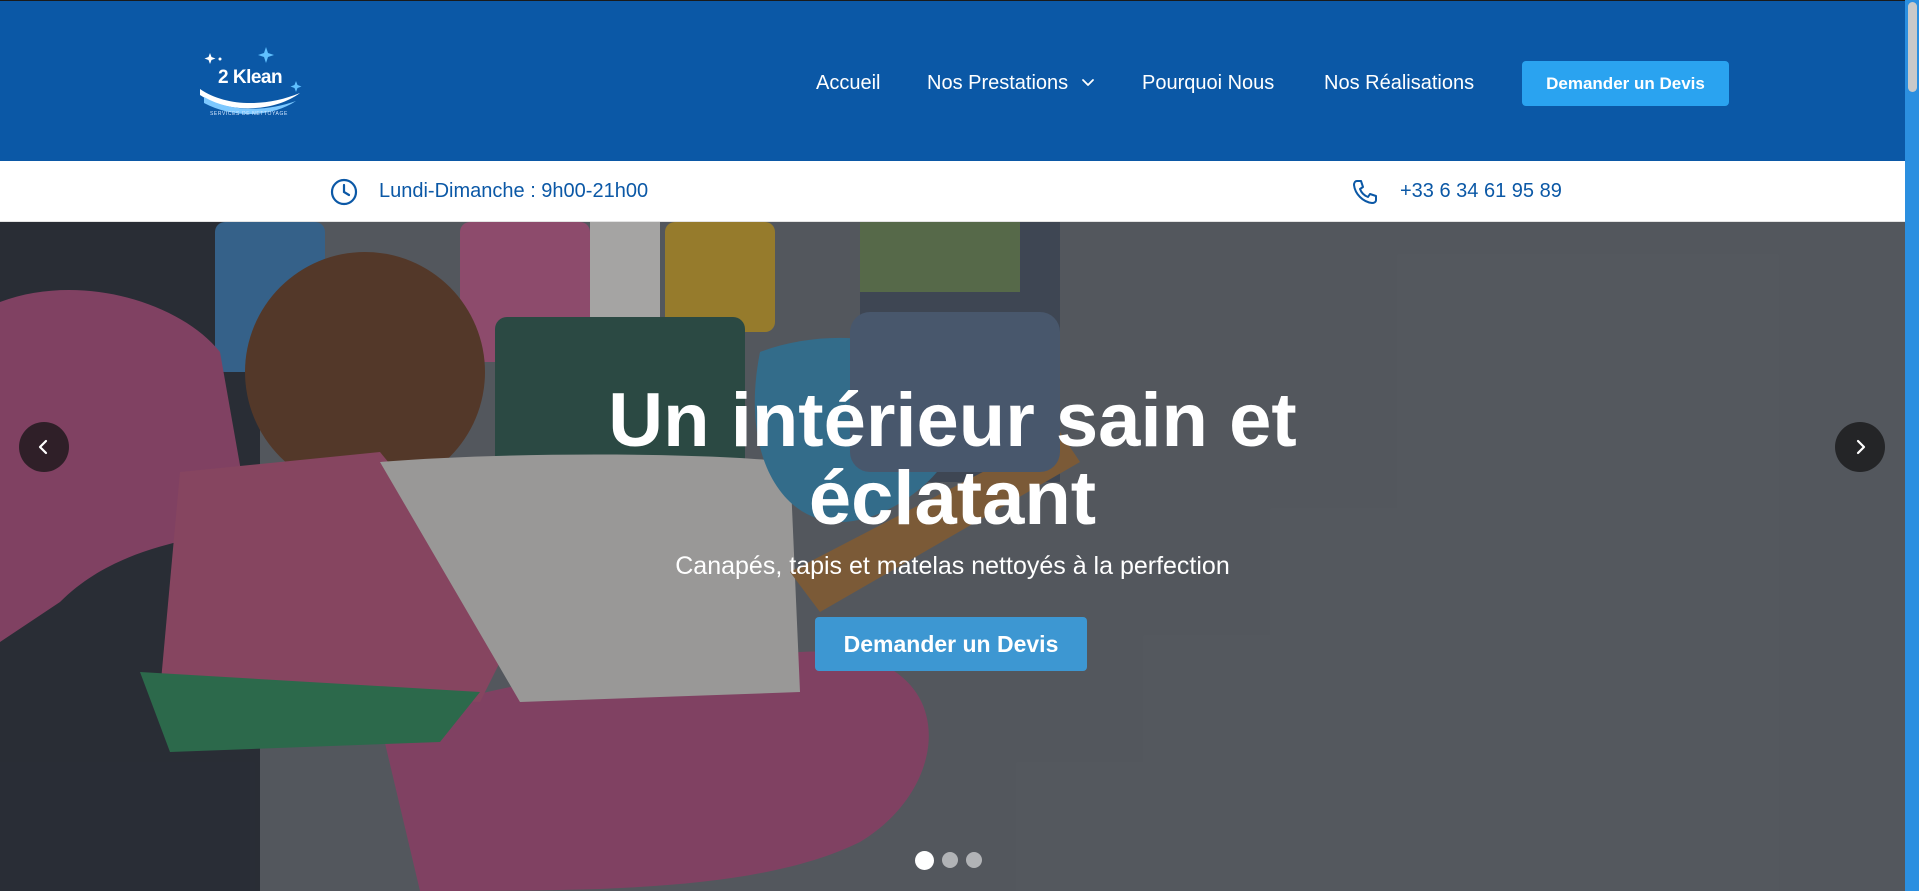 The image size is (1919, 891). What do you see at coordinates (514, 191) in the screenshot?
I see `hours-text: Lundi-Dimanche : 9h00-21h00` at bounding box center [514, 191].